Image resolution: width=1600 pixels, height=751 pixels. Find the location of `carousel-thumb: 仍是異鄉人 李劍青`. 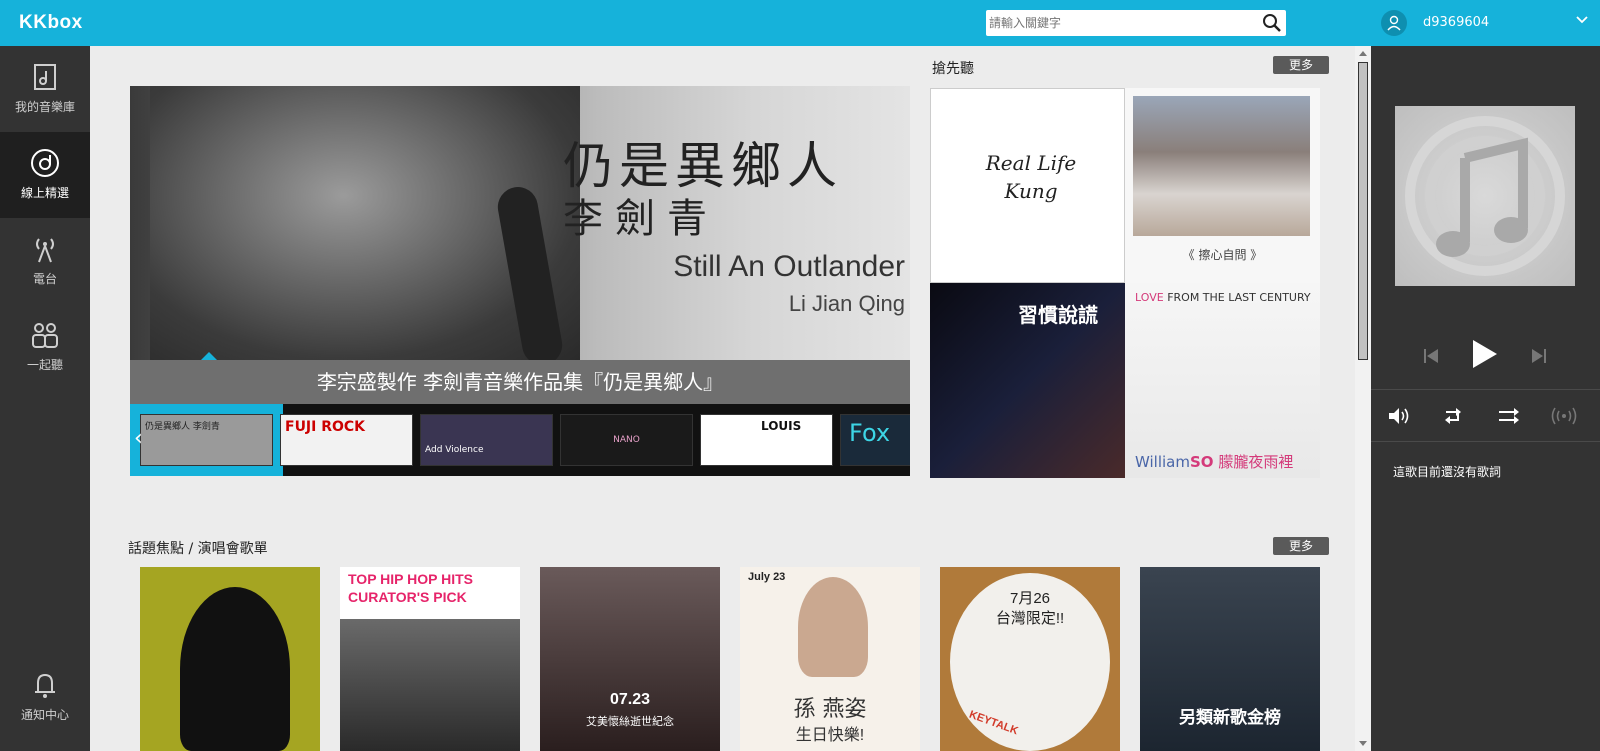

carousel-thumb: 仍是異鄉人 李劍青 is located at coordinates (206, 440).